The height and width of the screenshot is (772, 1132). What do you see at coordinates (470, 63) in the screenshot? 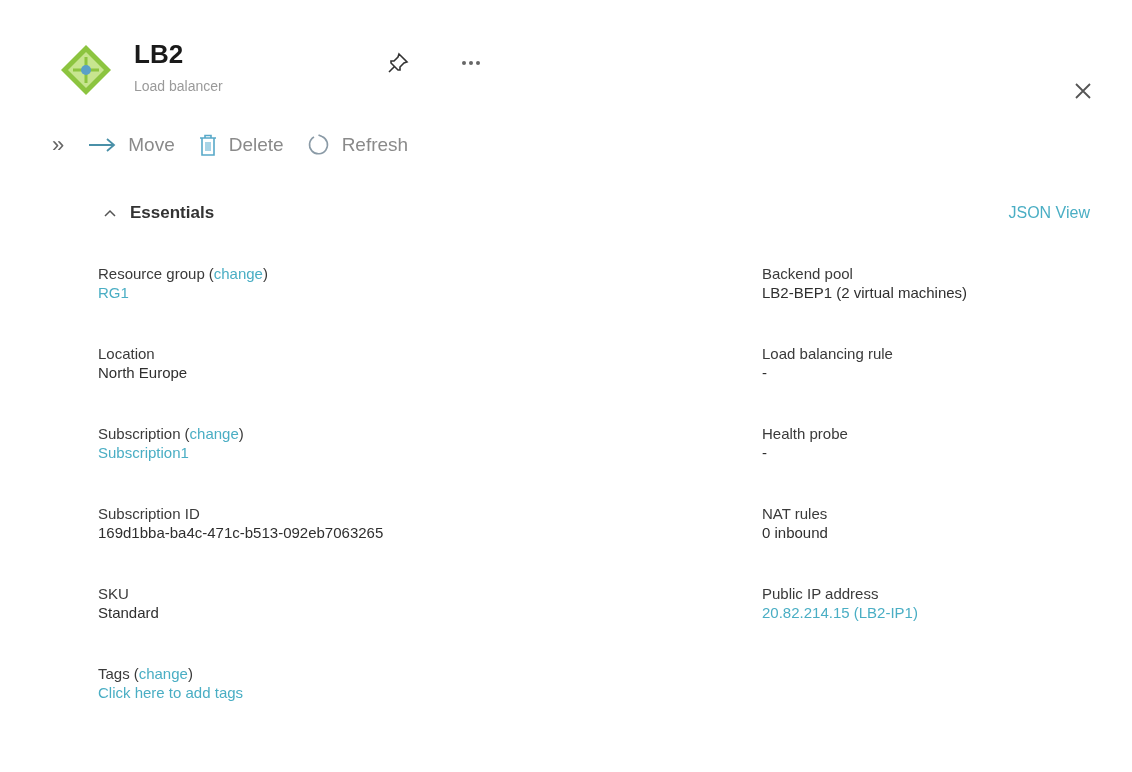
I see `more-icon` at bounding box center [470, 63].